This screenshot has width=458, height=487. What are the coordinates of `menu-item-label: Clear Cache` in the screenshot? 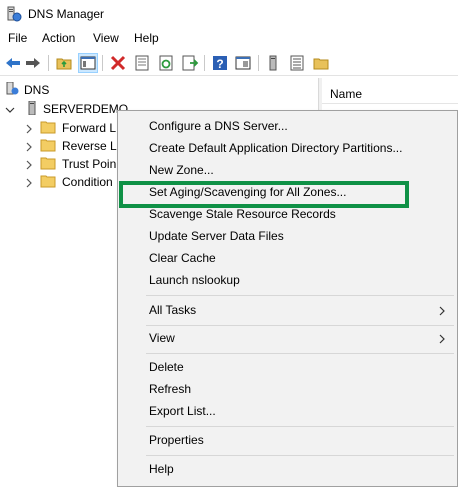 It's located at (182, 258).